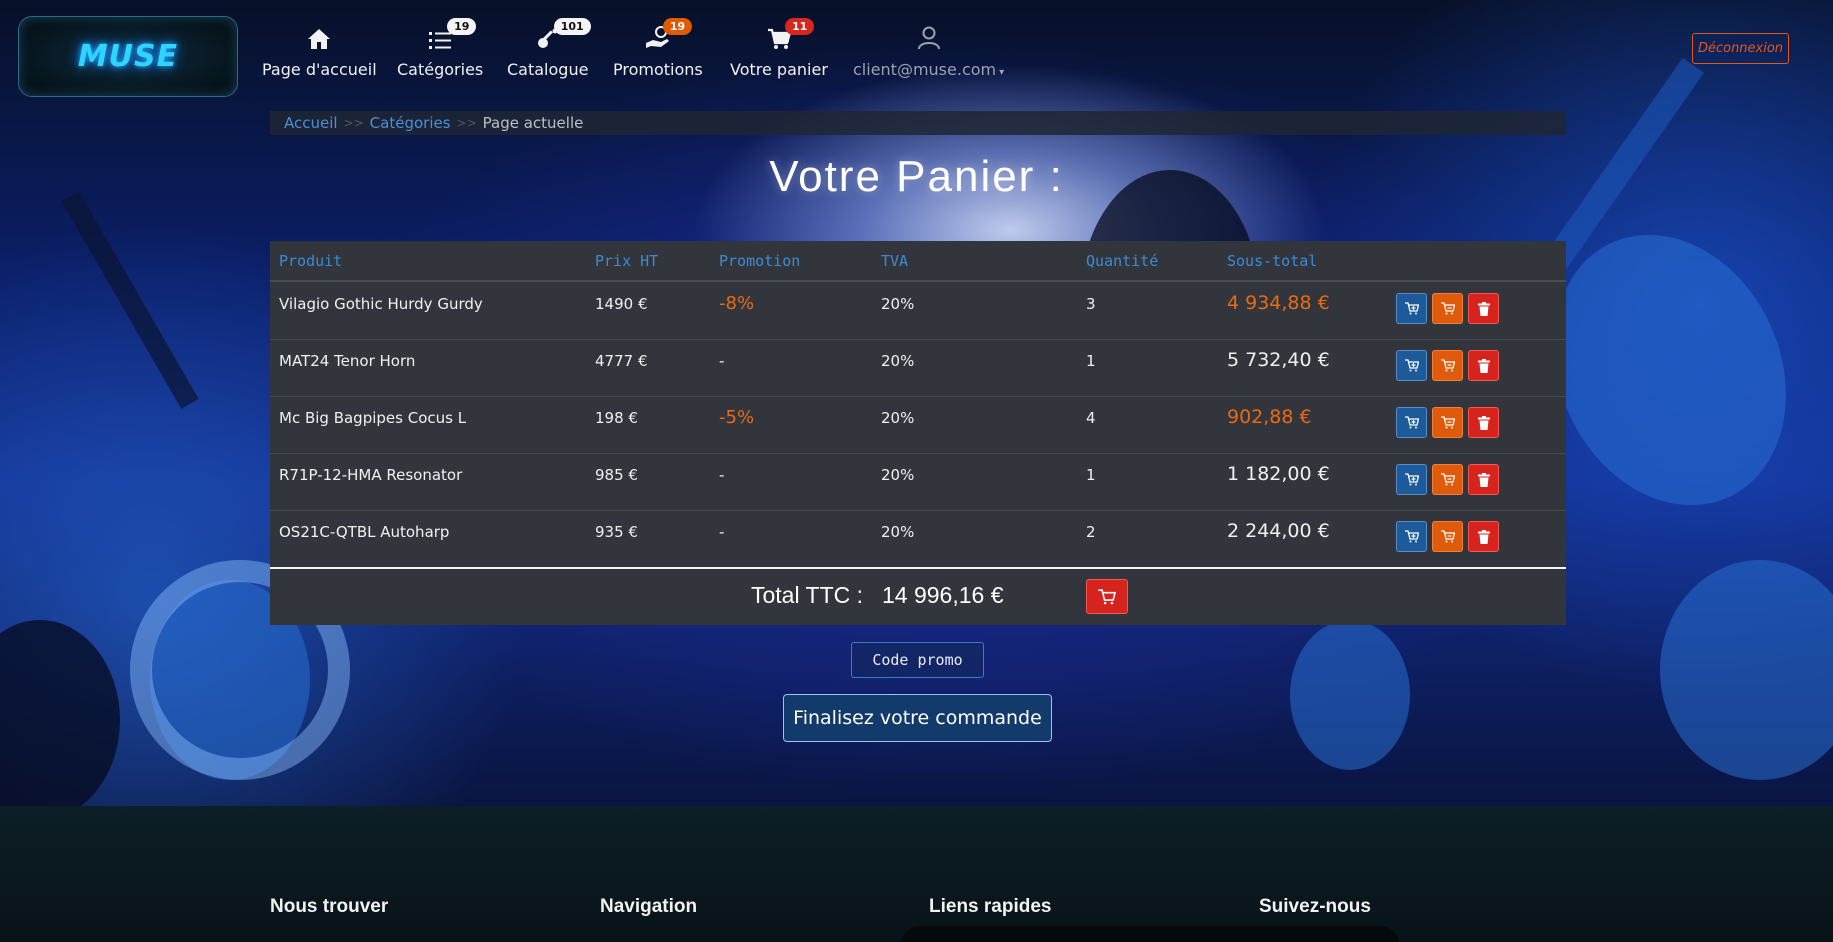 This screenshot has height=942, width=1833. Describe the element at coordinates (649, 906) in the screenshot. I see `footer-heading-navigation: Navigation` at that location.